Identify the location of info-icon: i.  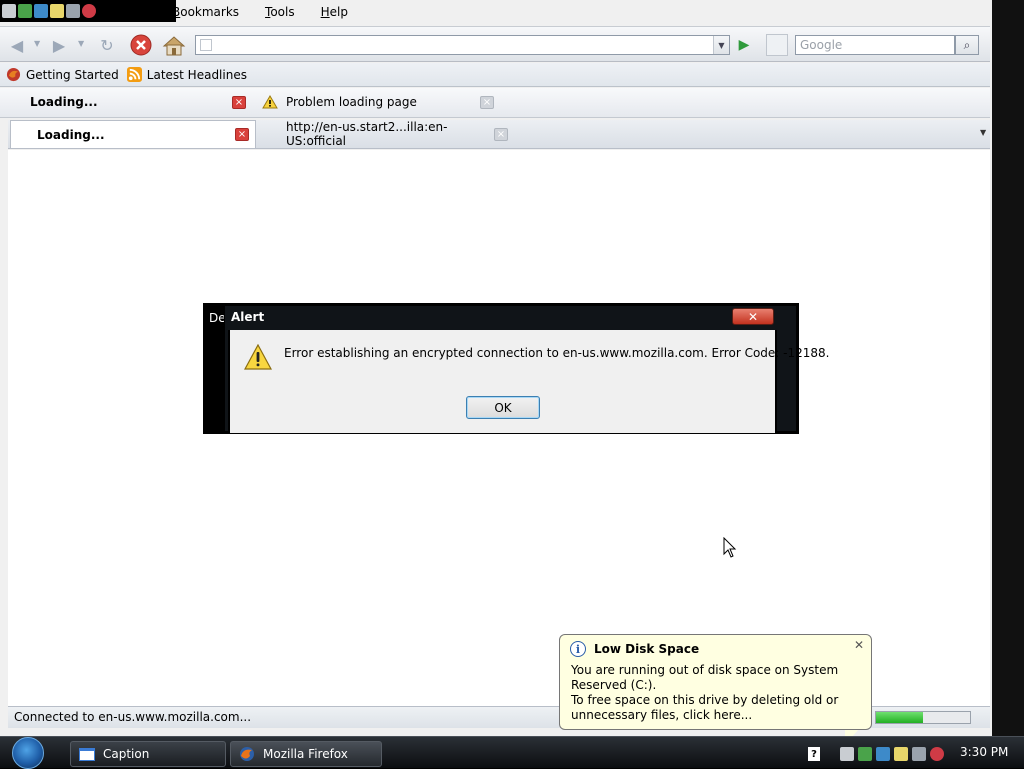
(578, 649).